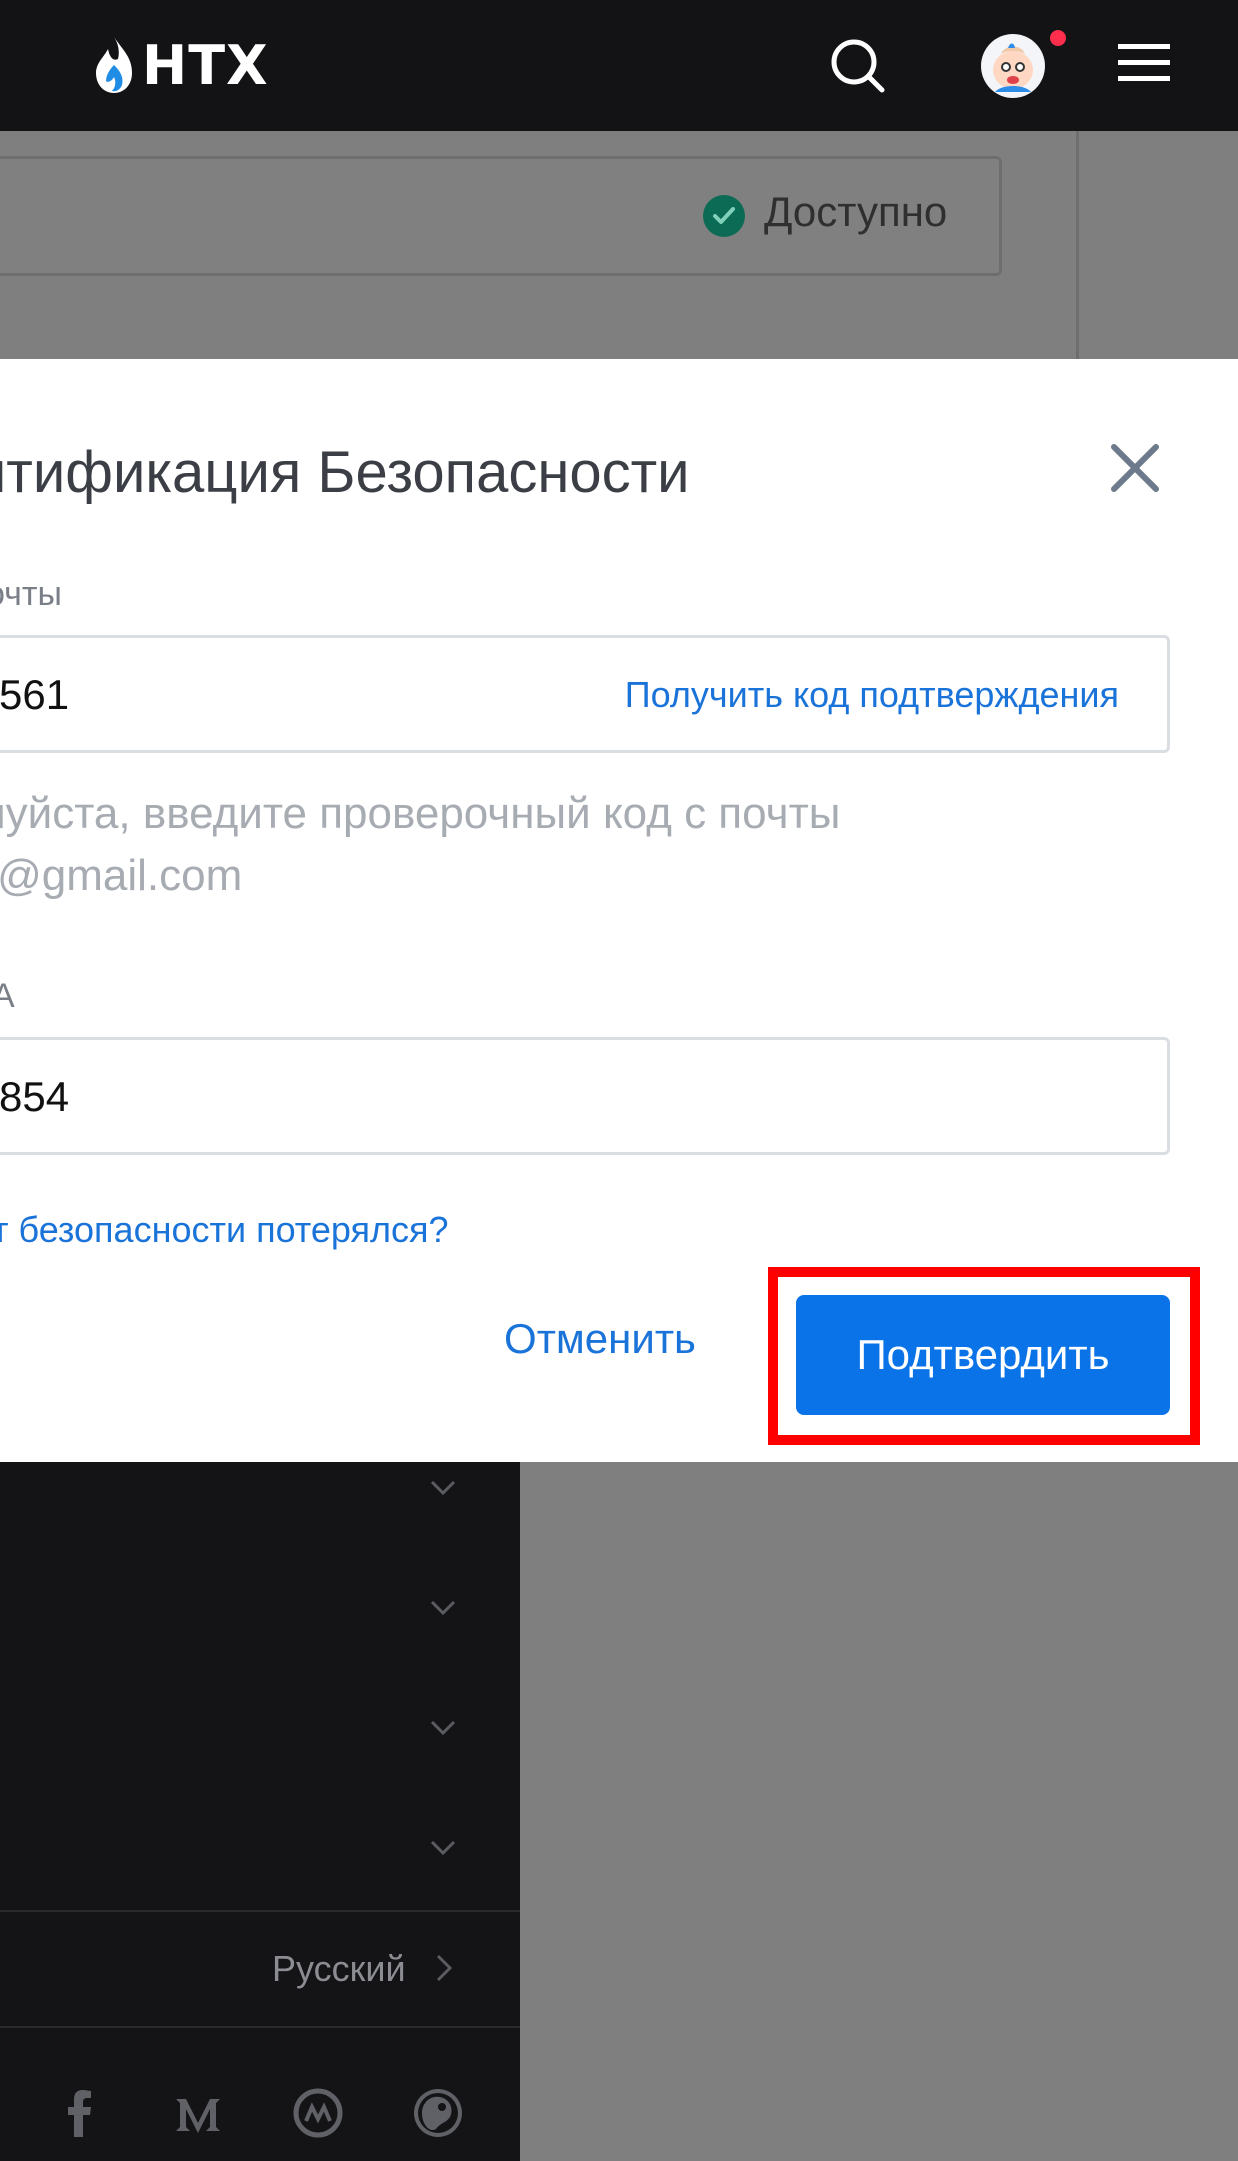  What do you see at coordinates (856, 211) in the screenshot?
I see `availability-status: Доступно` at bounding box center [856, 211].